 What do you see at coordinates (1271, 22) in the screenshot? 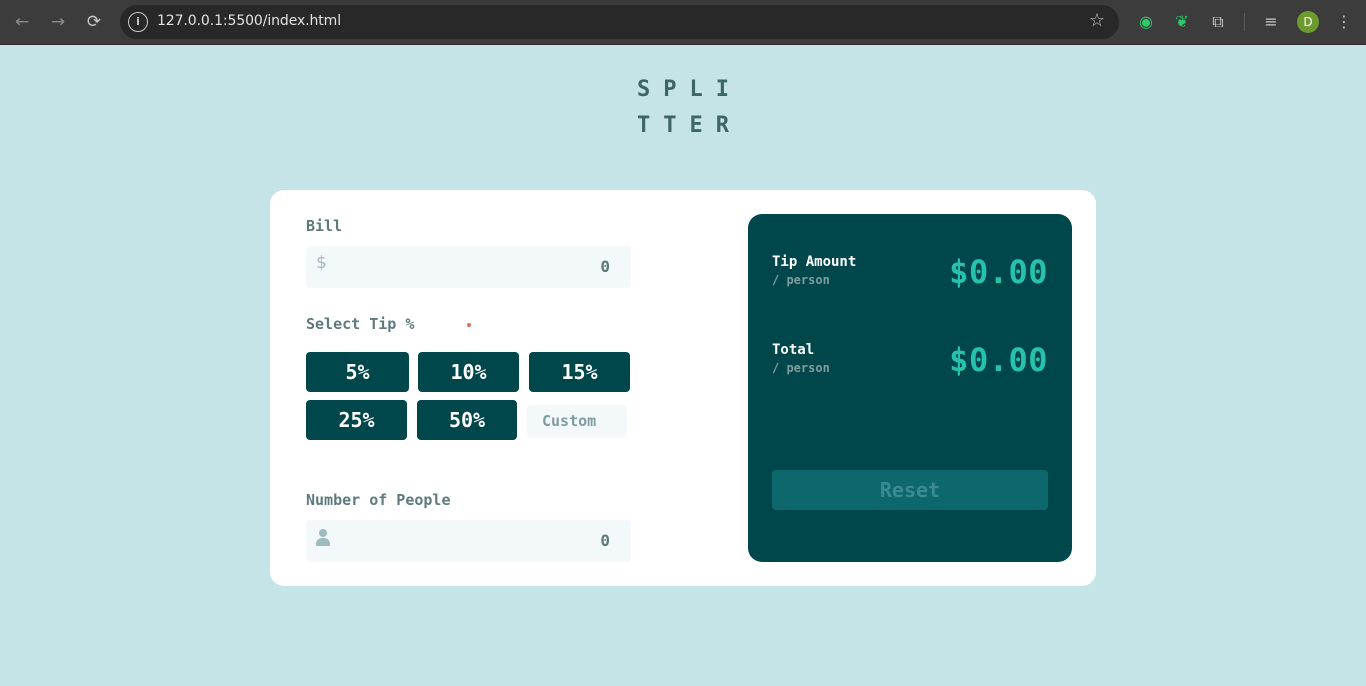
I see `reading-list-icon: ≡` at bounding box center [1271, 22].